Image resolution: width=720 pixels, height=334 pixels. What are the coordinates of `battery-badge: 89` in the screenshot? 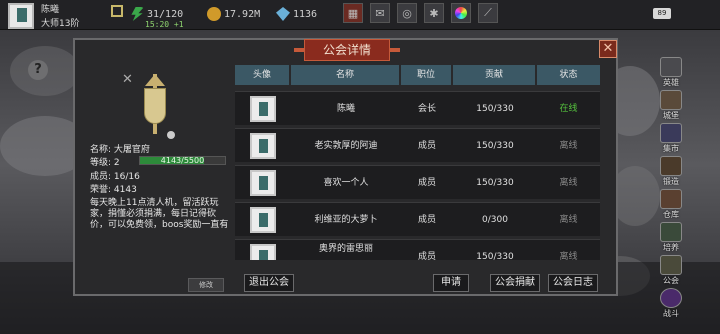 It's located at (662, 13).